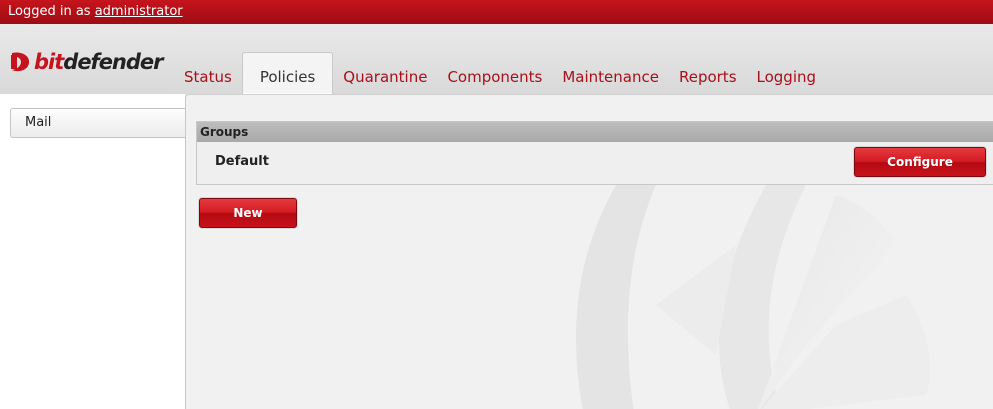 Image resolution: width=993 pixels, height=409 pixels. I want to click on username-link: administrator, so click(139, 11).